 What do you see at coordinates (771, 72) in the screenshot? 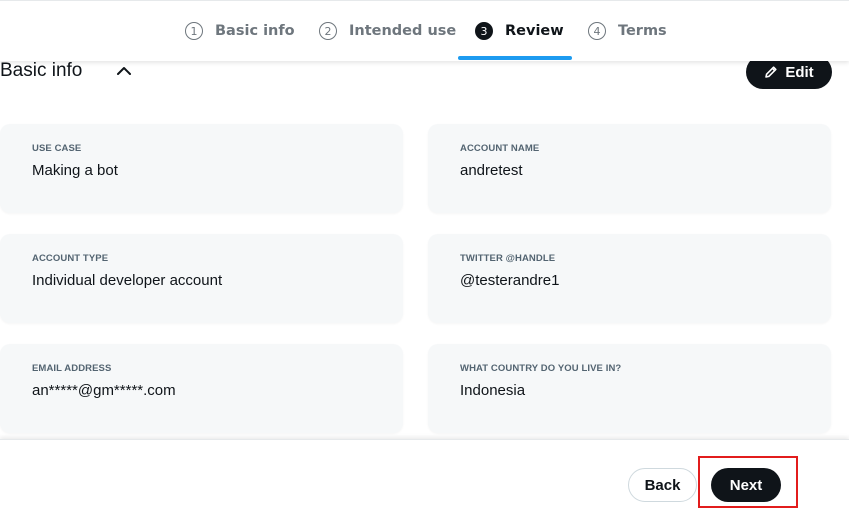
I see `pencil-icon` at bounding box center [771, 72].